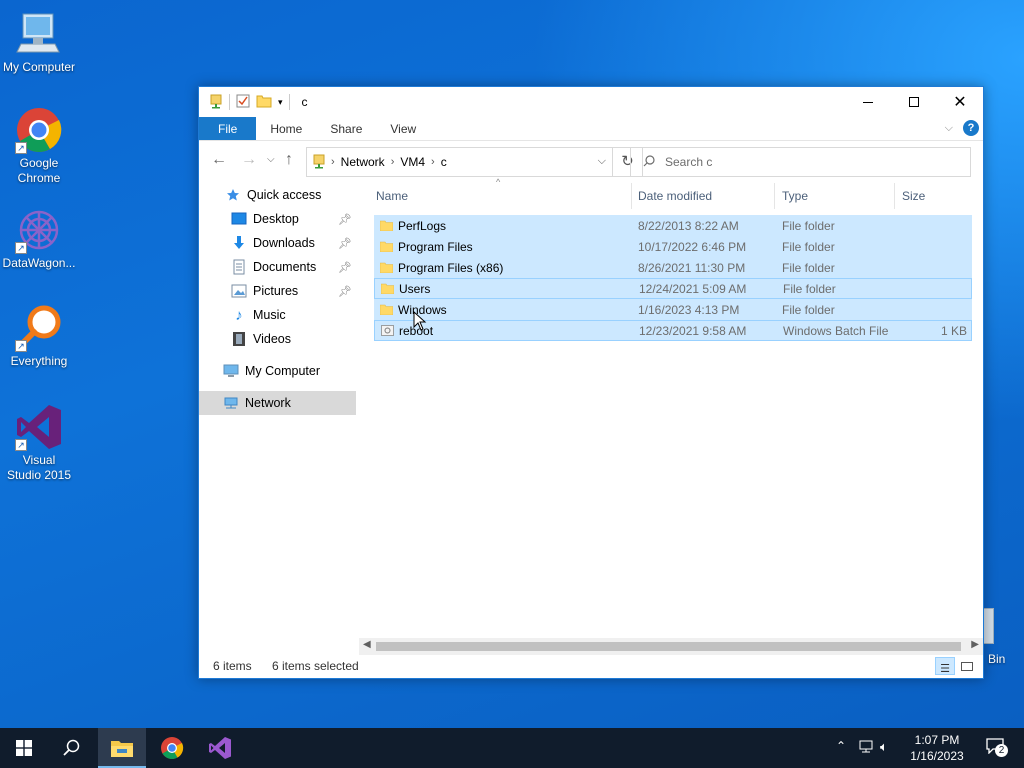 This screenshot has height=768, width=1024. I want to click on taskbar-file-explorer, so click(122, 748).